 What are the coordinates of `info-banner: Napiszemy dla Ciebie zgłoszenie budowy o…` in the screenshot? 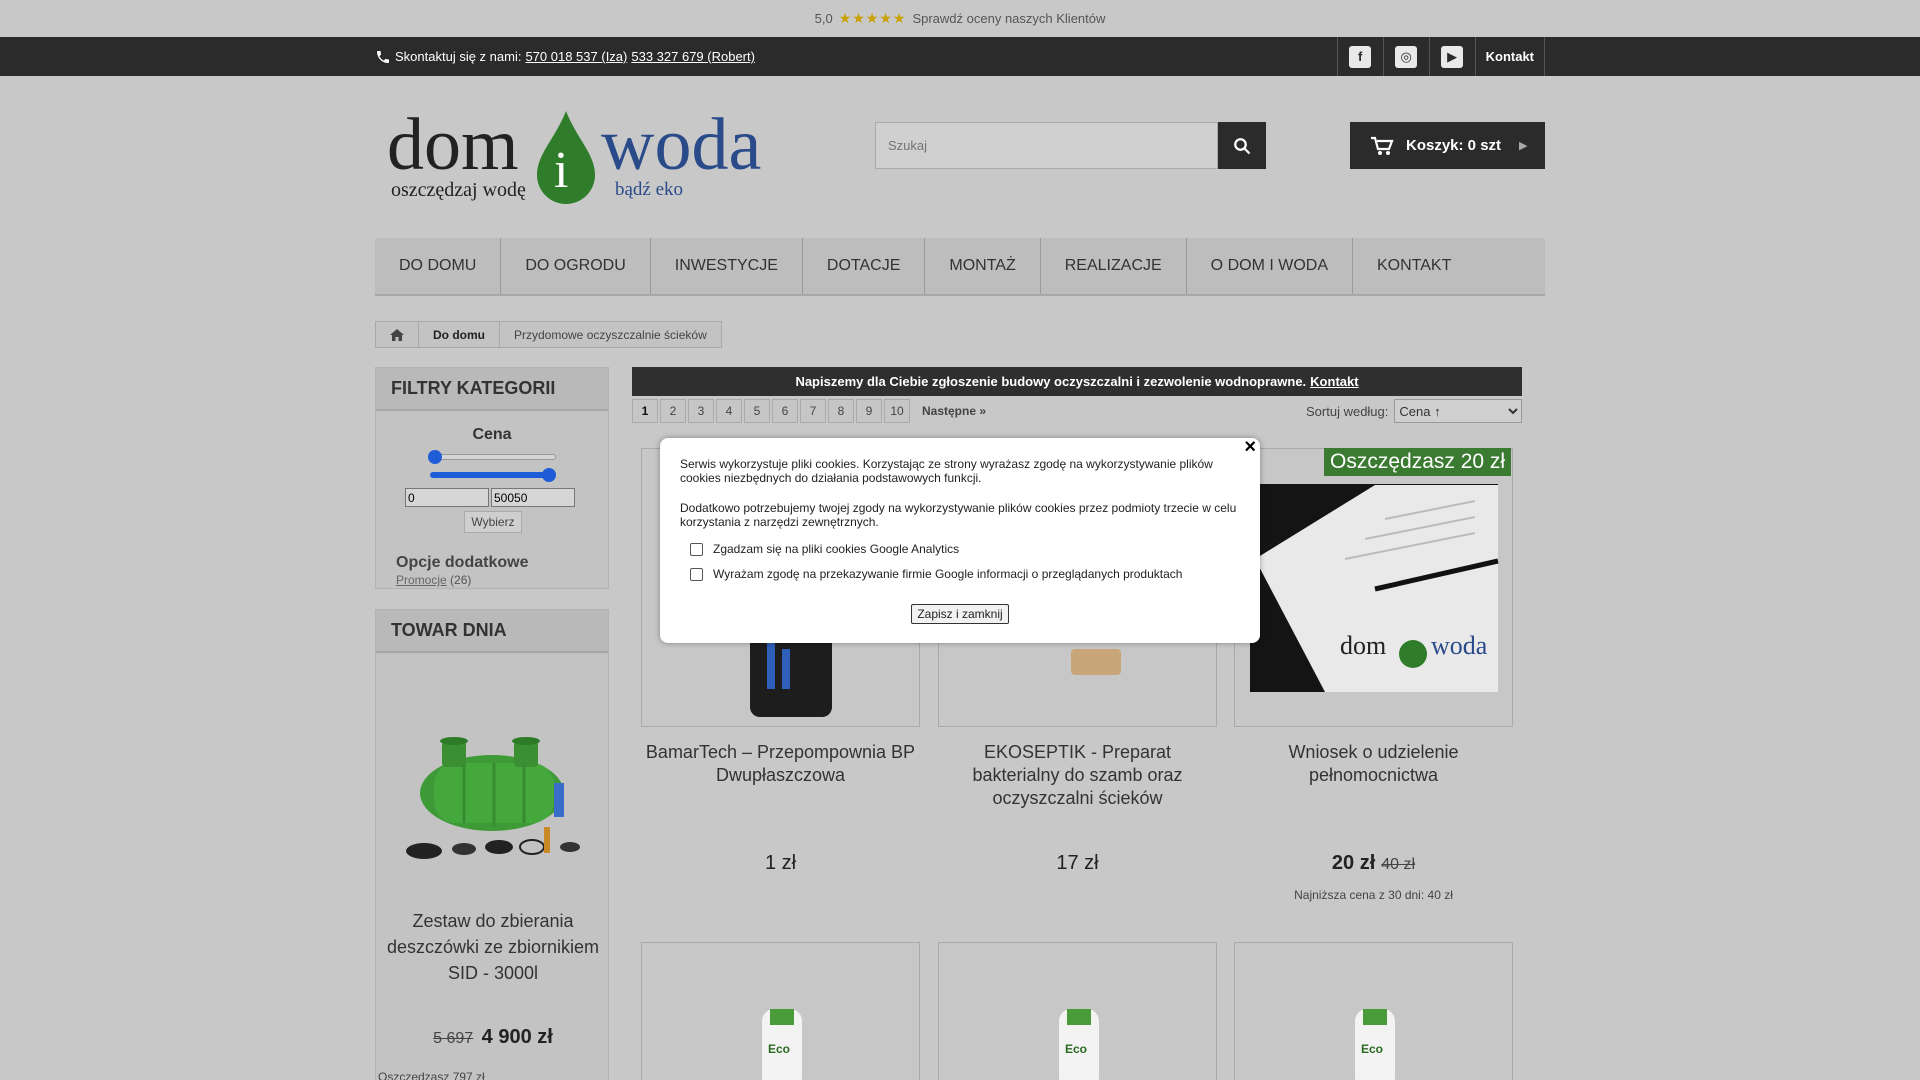 It's located at (1077, 381).